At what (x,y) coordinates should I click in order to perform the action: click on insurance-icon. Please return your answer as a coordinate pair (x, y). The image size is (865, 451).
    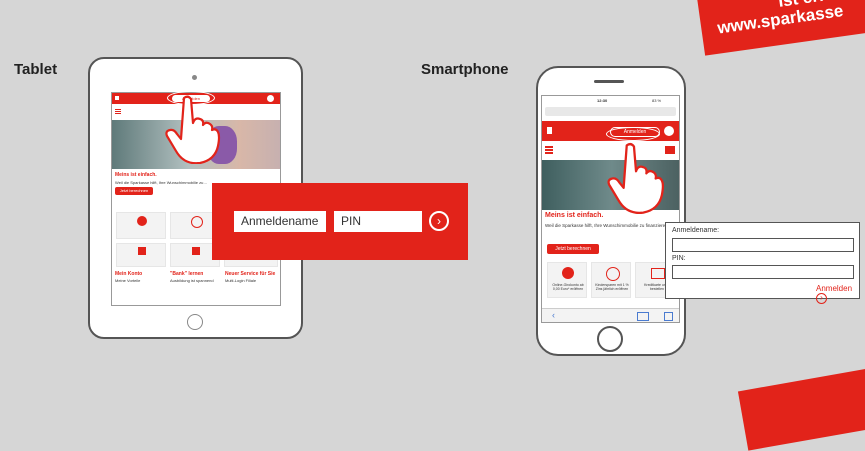
    Looking at the image, I should click on (196, 251).